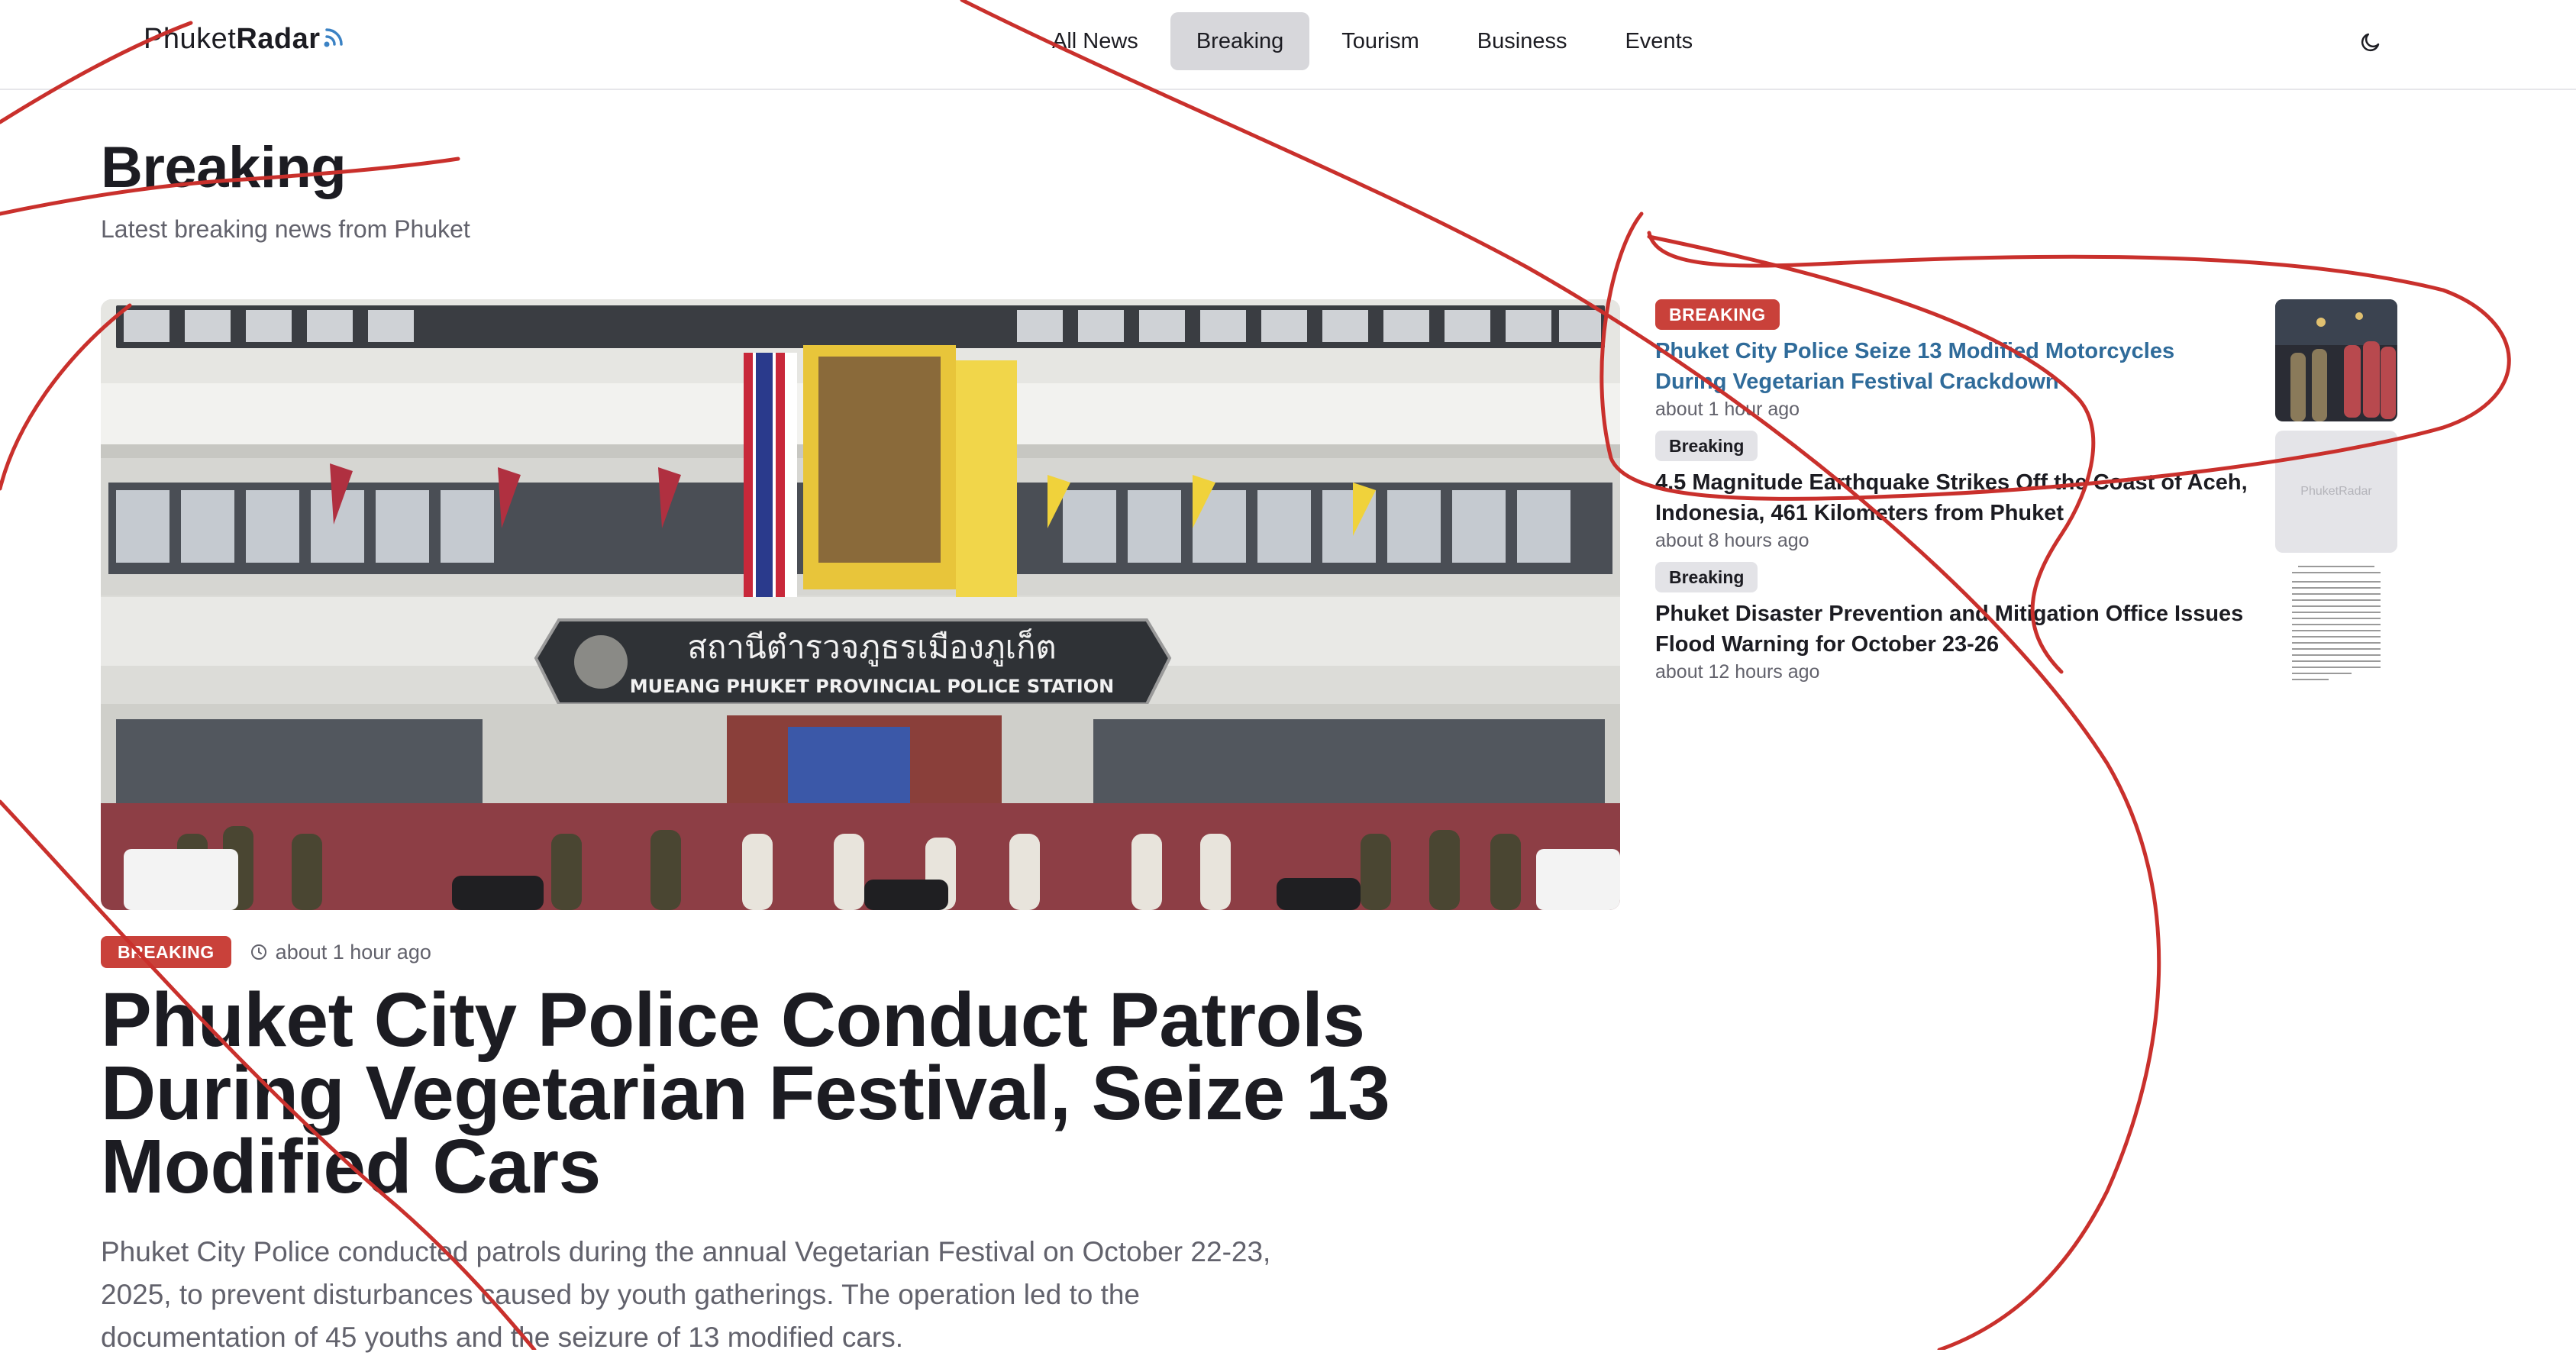 This screenshot has height=1359, width=2576. What do you see at coordinates (1717, 314) in the screenshot?
I see `sidebar-badge: BREAKING` at bounding box center [1717, 314].